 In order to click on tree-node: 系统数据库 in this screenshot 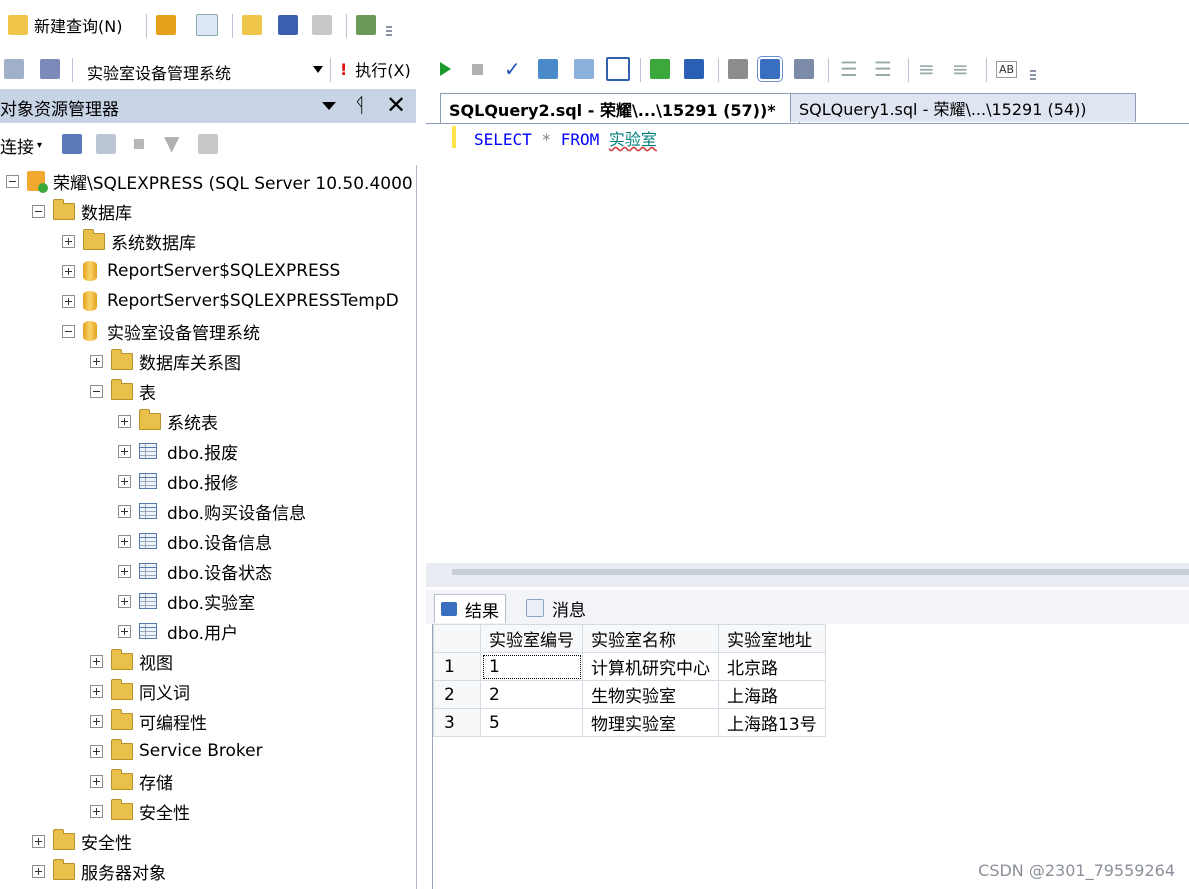, I will do `click(129, 241)`.